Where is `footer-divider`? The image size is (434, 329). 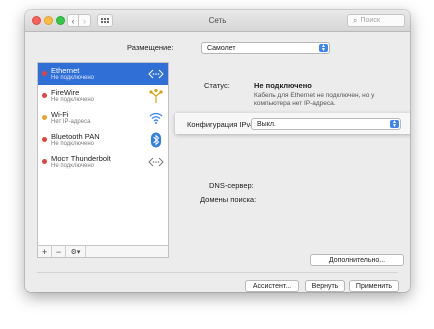
footer-divider is located at coordinates (217, 272).